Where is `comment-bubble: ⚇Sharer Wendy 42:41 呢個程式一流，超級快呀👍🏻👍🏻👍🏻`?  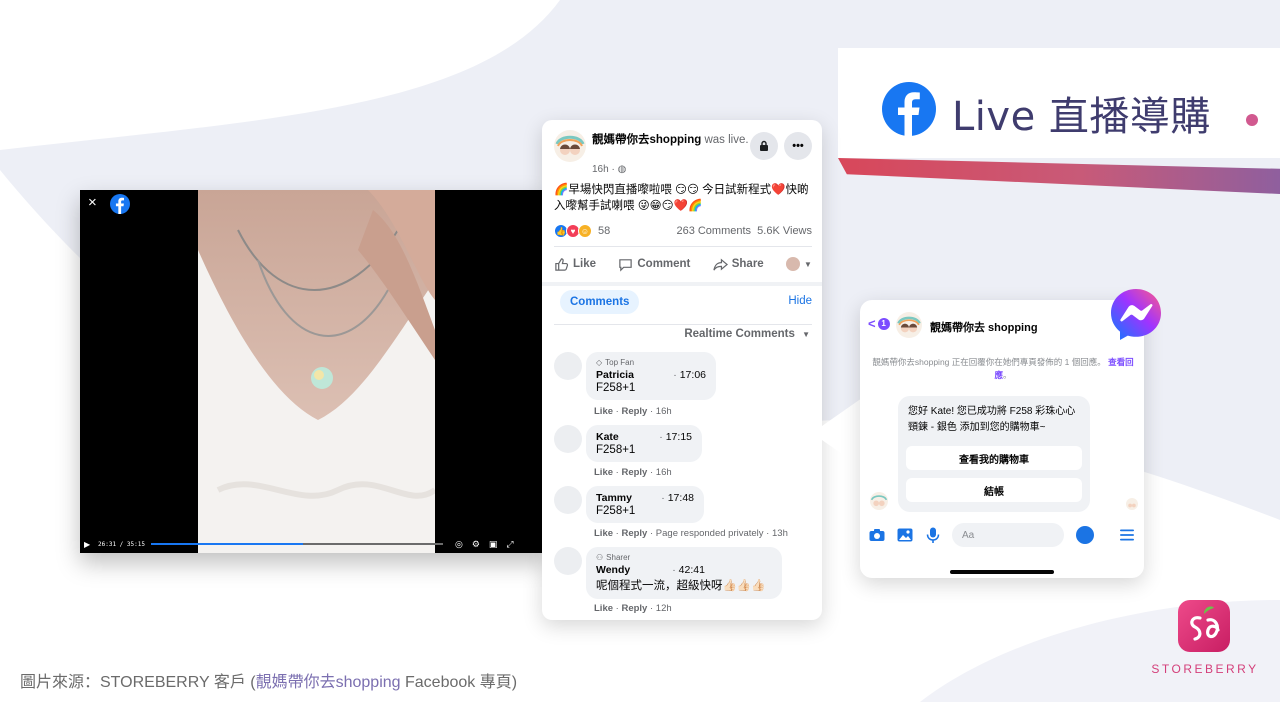
comment-bubble: ⚇Sharer Wendy 42:41 呢個程式一流，超級快呀👍🏻👍🏻👍🏻 is located at coordinates (684, 573).